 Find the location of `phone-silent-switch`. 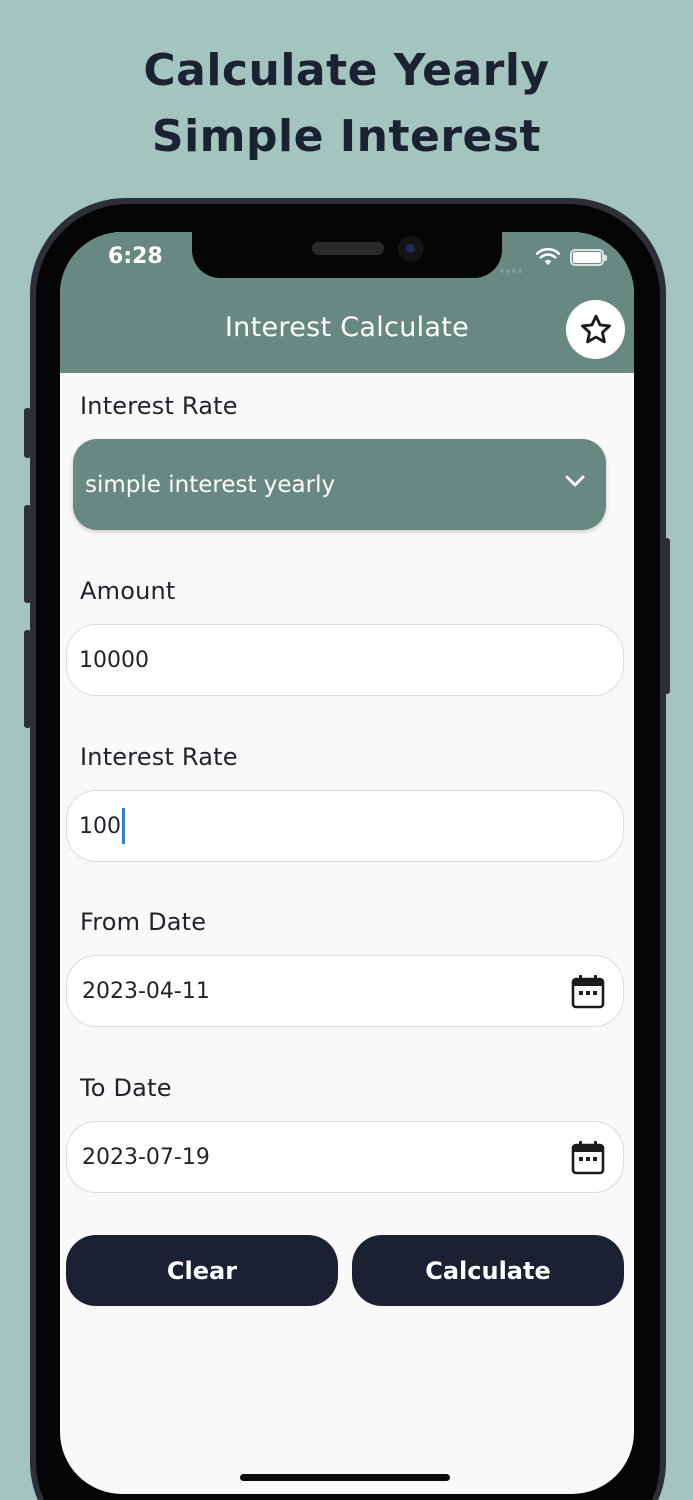

phone-silent-switch is located at coordinates (27, 433).